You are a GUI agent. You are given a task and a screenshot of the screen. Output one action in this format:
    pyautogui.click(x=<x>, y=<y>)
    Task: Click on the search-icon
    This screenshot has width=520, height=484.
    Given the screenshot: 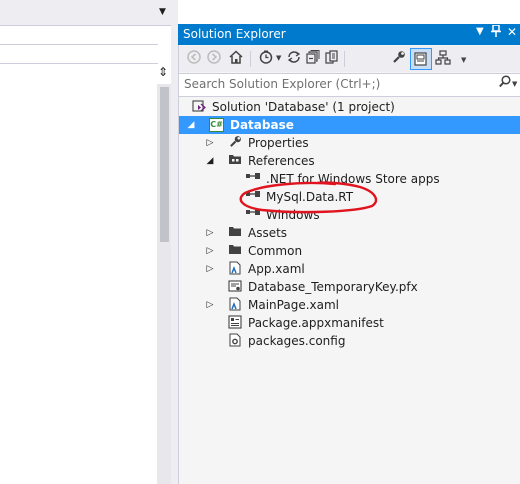 What is the action you would take?
    pyautogui.click(x=505, y=84)
    